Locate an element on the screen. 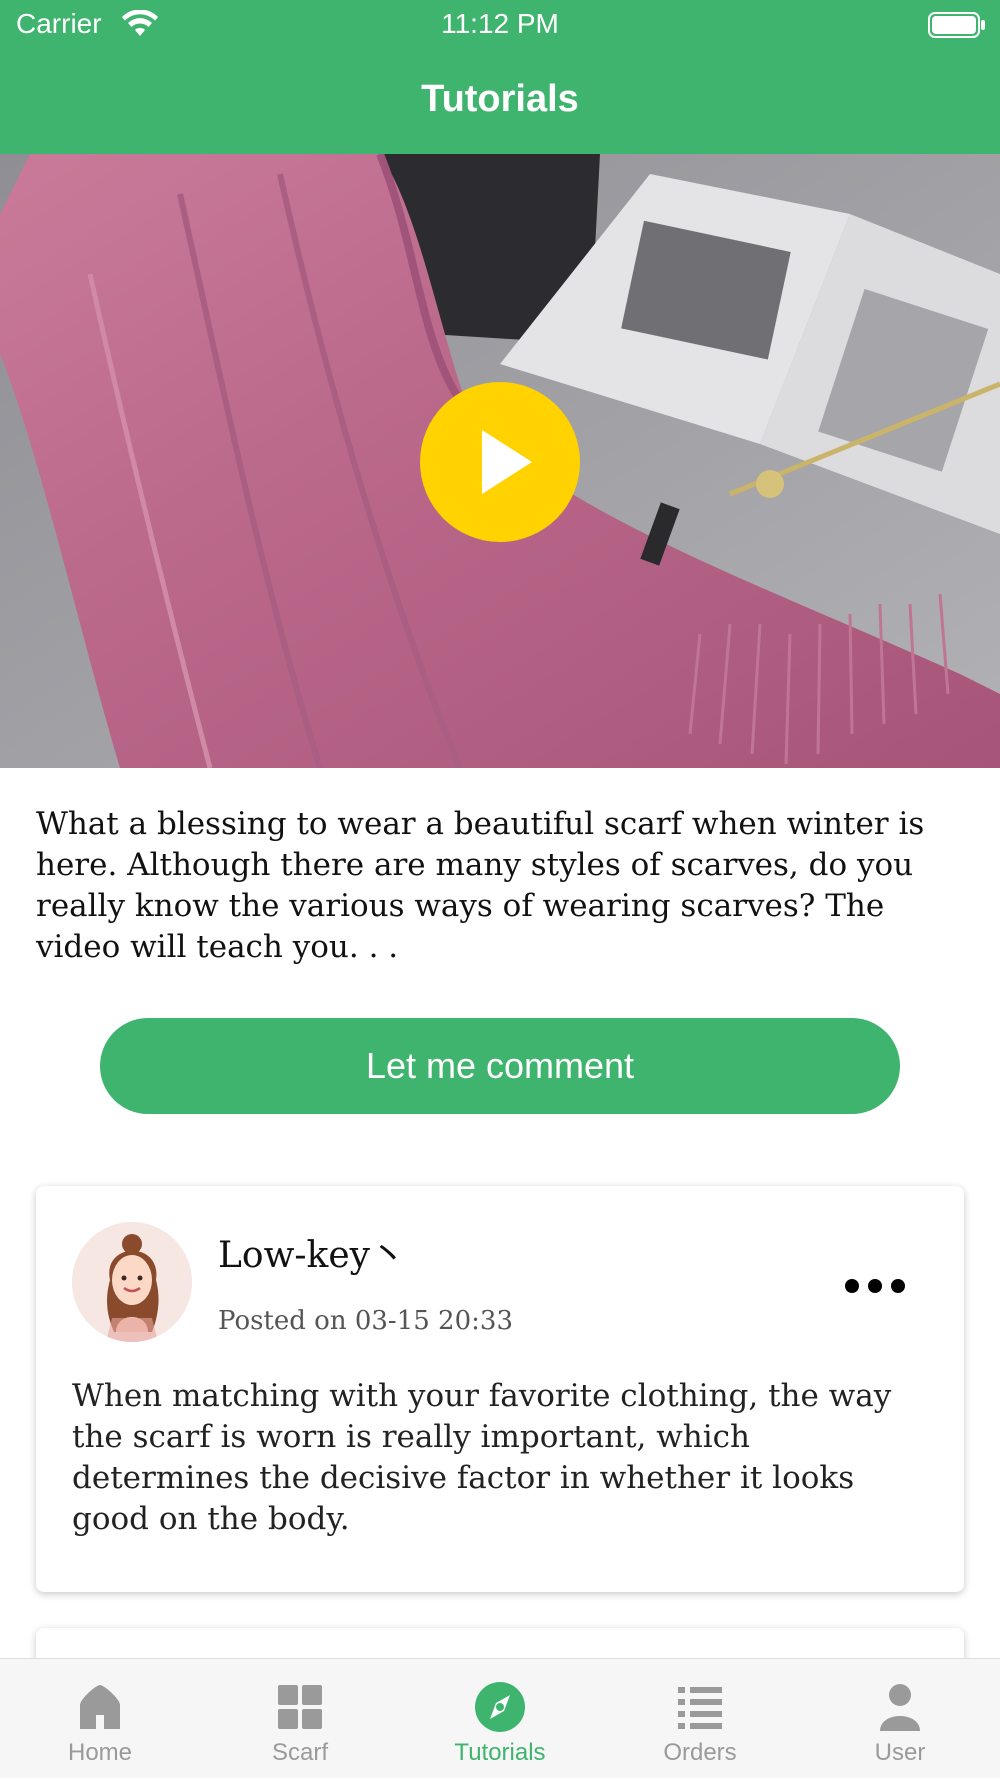 The width and height of the screenshot is (1000, 1778). grid-icon is located at coordinates (300, 1707).